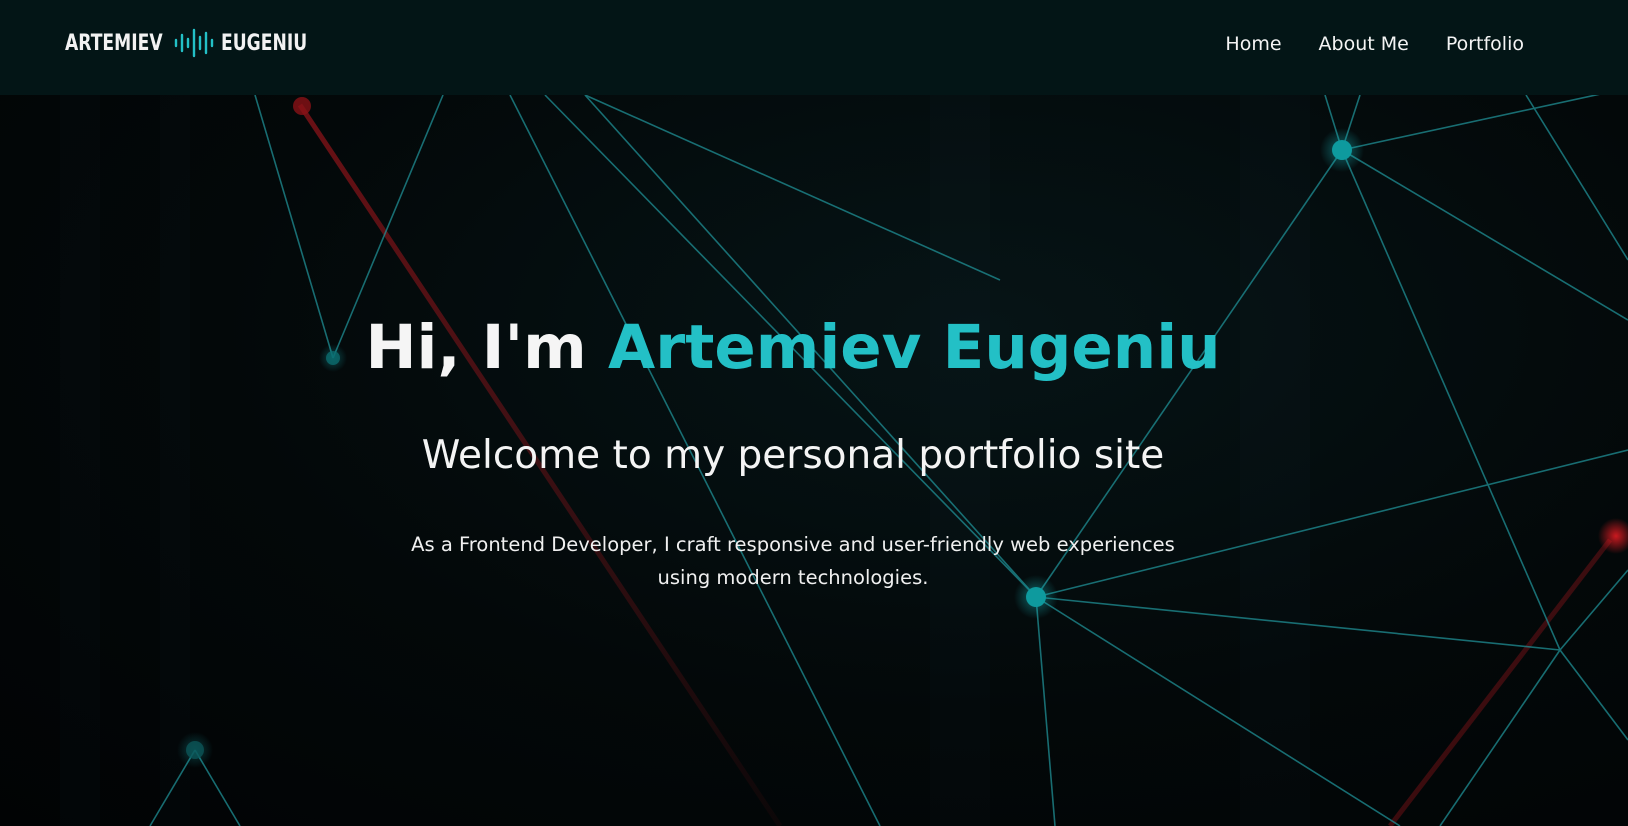  I want to click on hero-subtitle: Welcome to my personal portfolio site, so click(793, 455).